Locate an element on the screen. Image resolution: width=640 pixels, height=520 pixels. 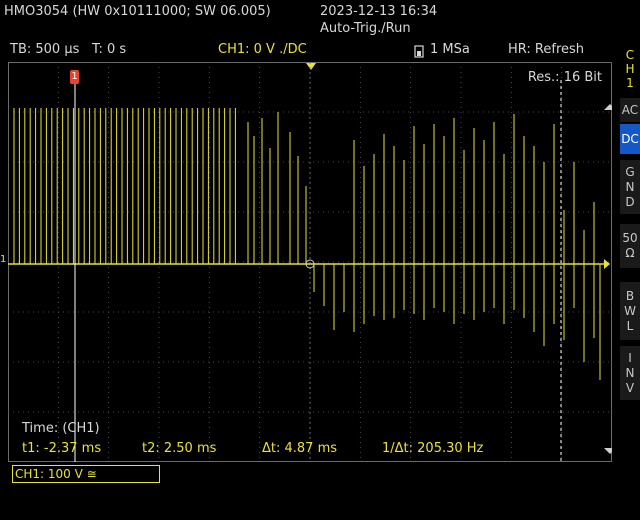
button-label: L is located at coordinates (630, 325).